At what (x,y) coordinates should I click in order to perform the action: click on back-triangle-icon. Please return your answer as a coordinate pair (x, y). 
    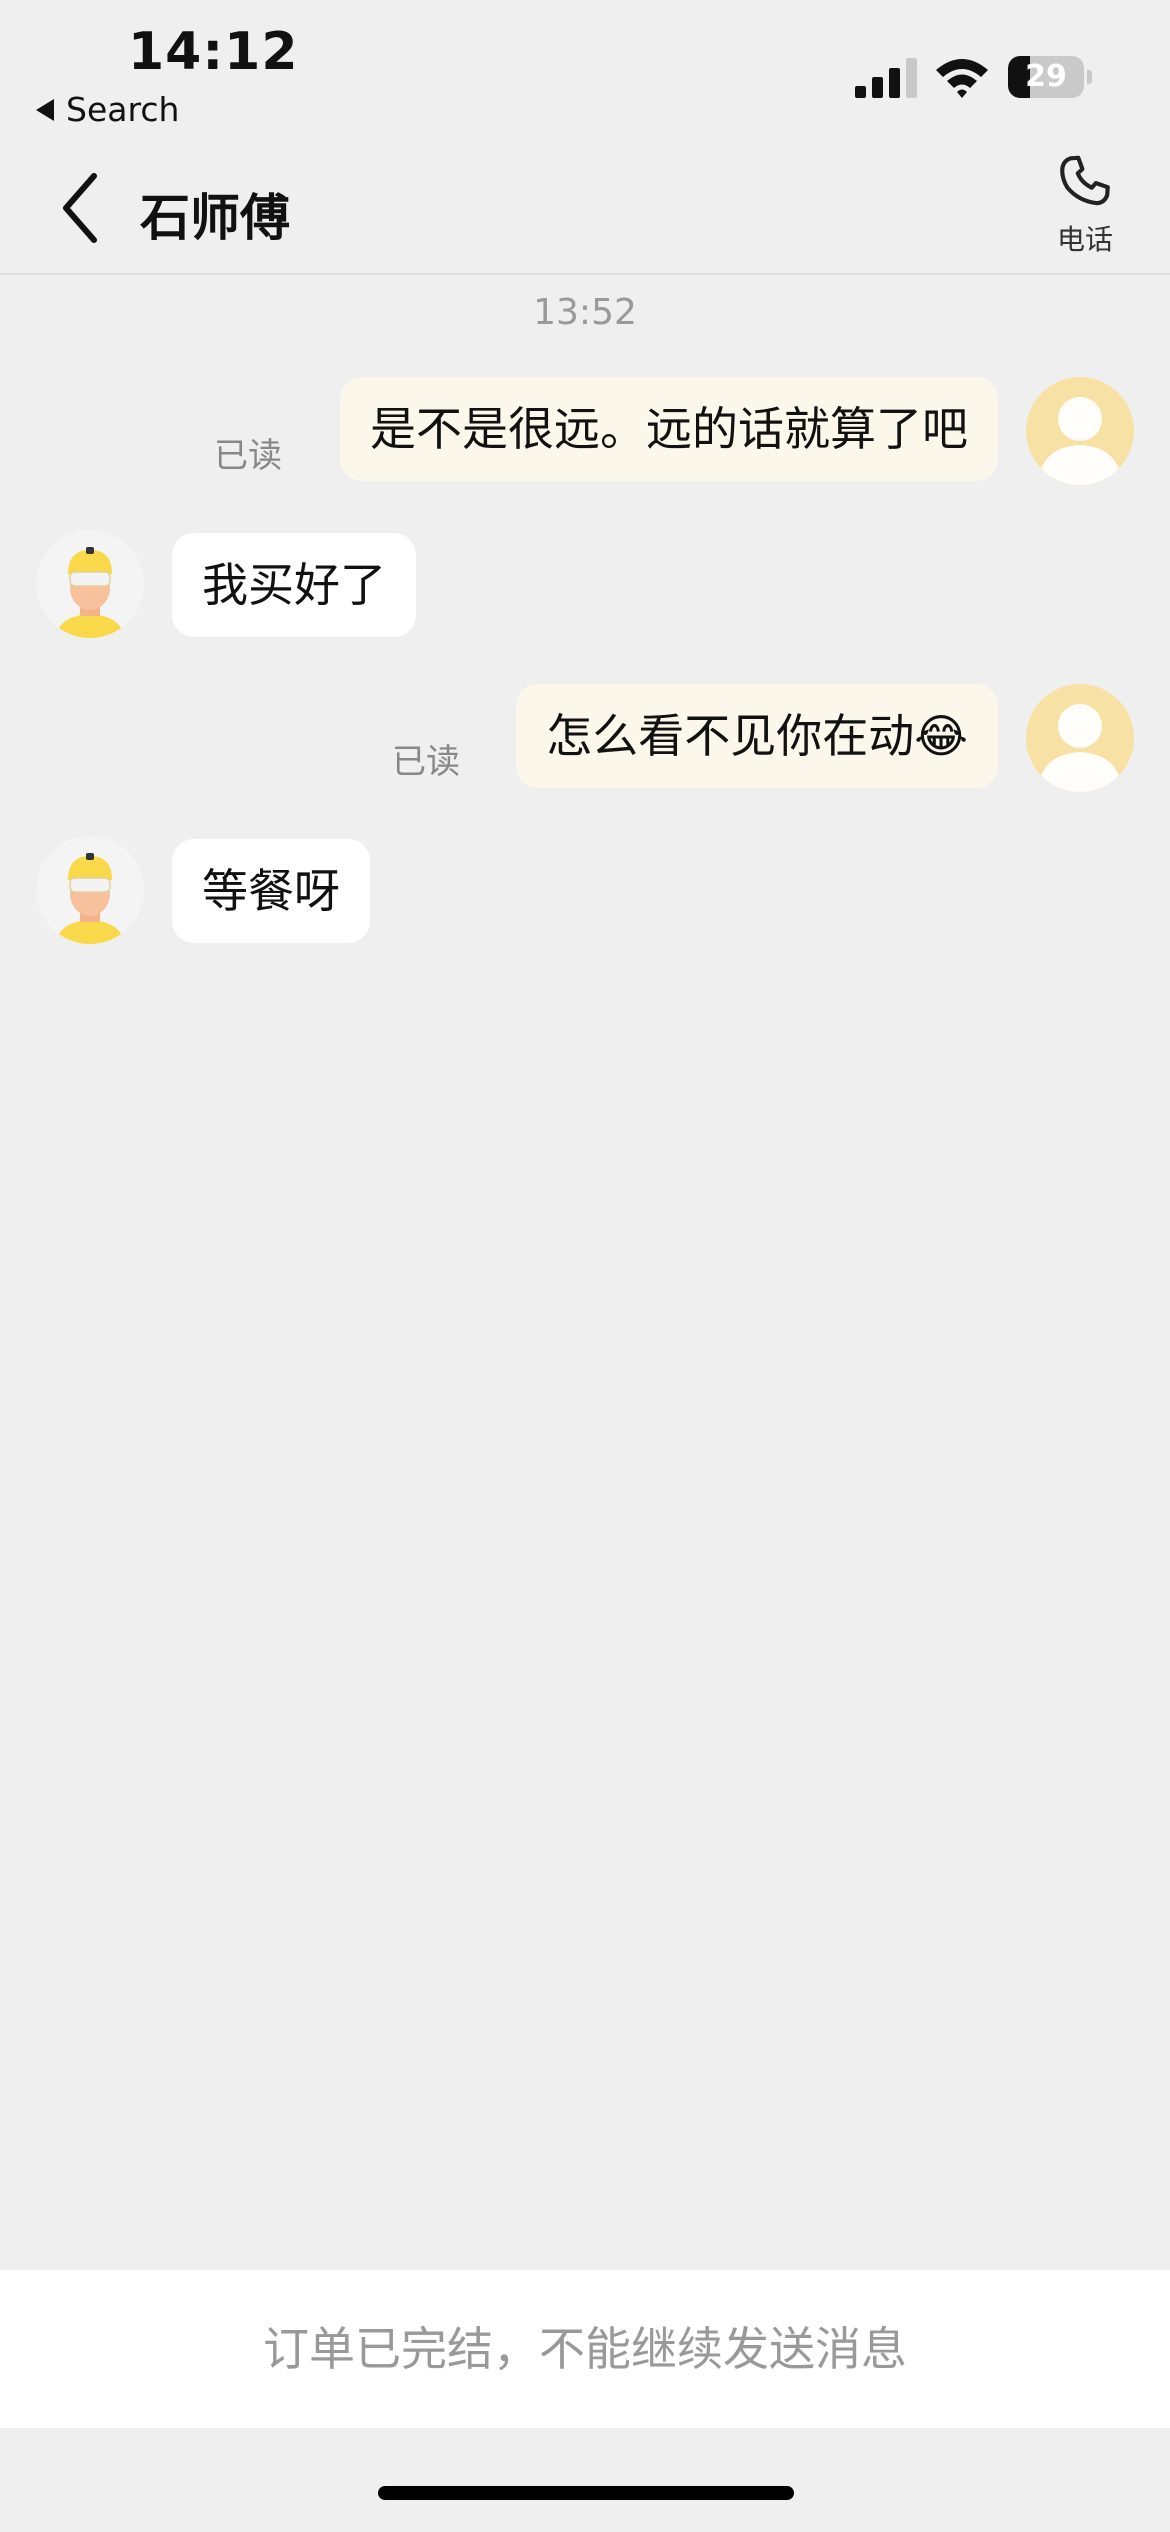
    Looking at the image, I should click on (45, 109).